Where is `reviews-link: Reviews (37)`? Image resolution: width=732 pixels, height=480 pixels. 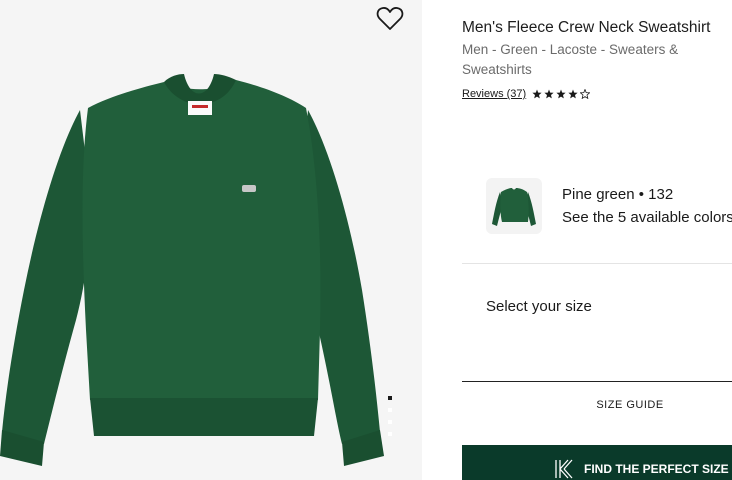 reviews-link: Reviews (37) is located at coordinates (494, 94).